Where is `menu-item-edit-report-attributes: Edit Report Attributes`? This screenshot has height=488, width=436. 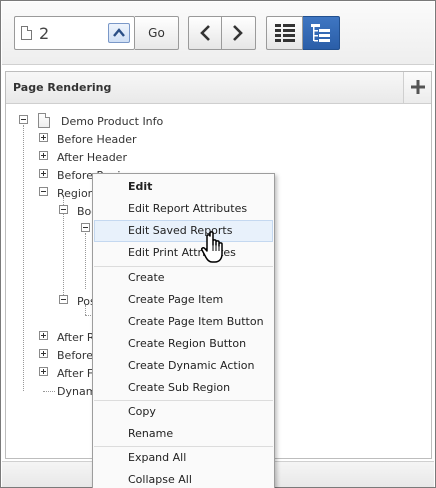
menu-item-edit-report-attributes: Edit Report Attributes is located at coordinates (183, 209).